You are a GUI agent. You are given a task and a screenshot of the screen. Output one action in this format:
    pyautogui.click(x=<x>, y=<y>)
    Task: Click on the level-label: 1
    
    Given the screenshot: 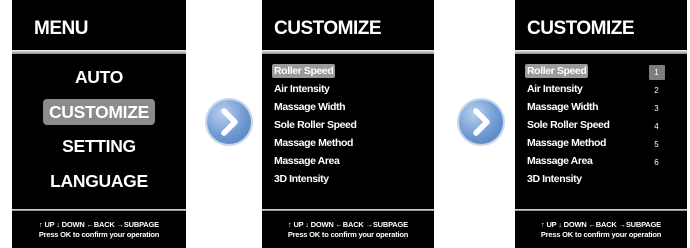 What is the action you would take?
    pyautogui.click(x=656, y=72)
    